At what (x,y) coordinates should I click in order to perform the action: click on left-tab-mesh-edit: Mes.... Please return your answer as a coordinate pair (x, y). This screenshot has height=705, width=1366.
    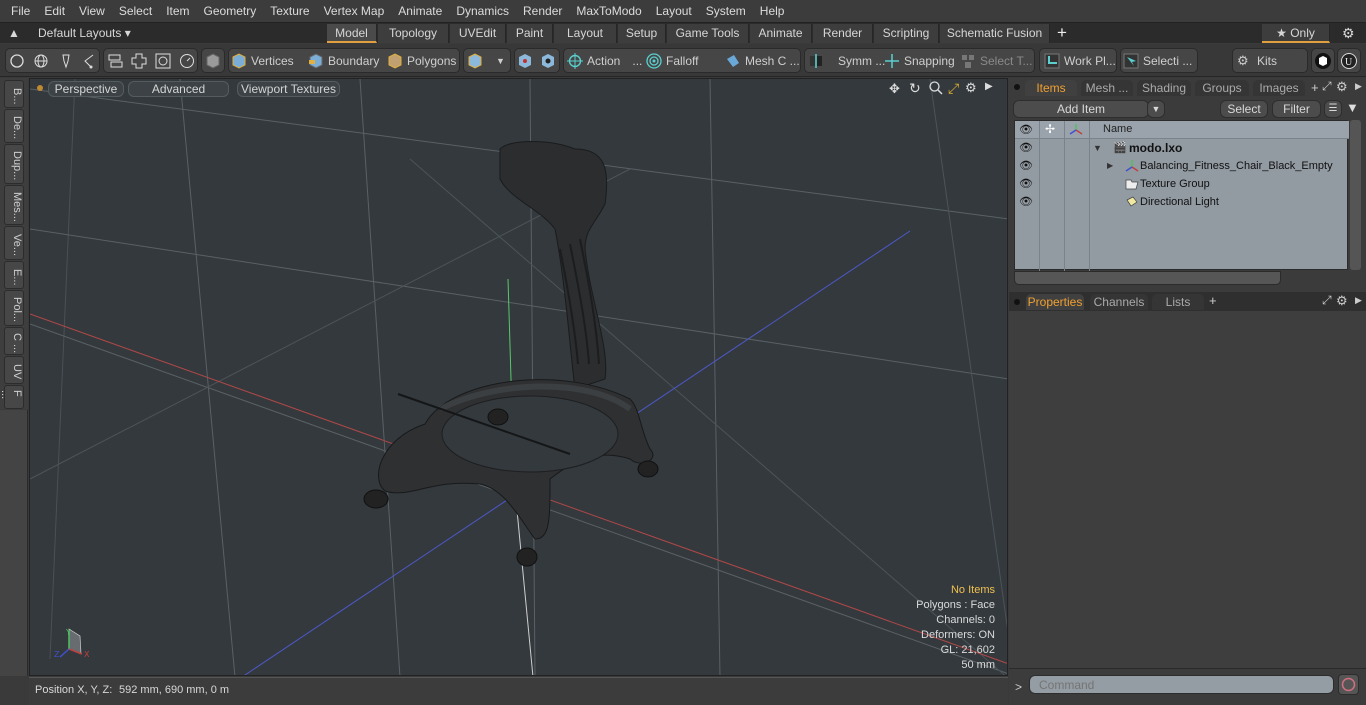
    Looking at the image, I should click on (14, 205).